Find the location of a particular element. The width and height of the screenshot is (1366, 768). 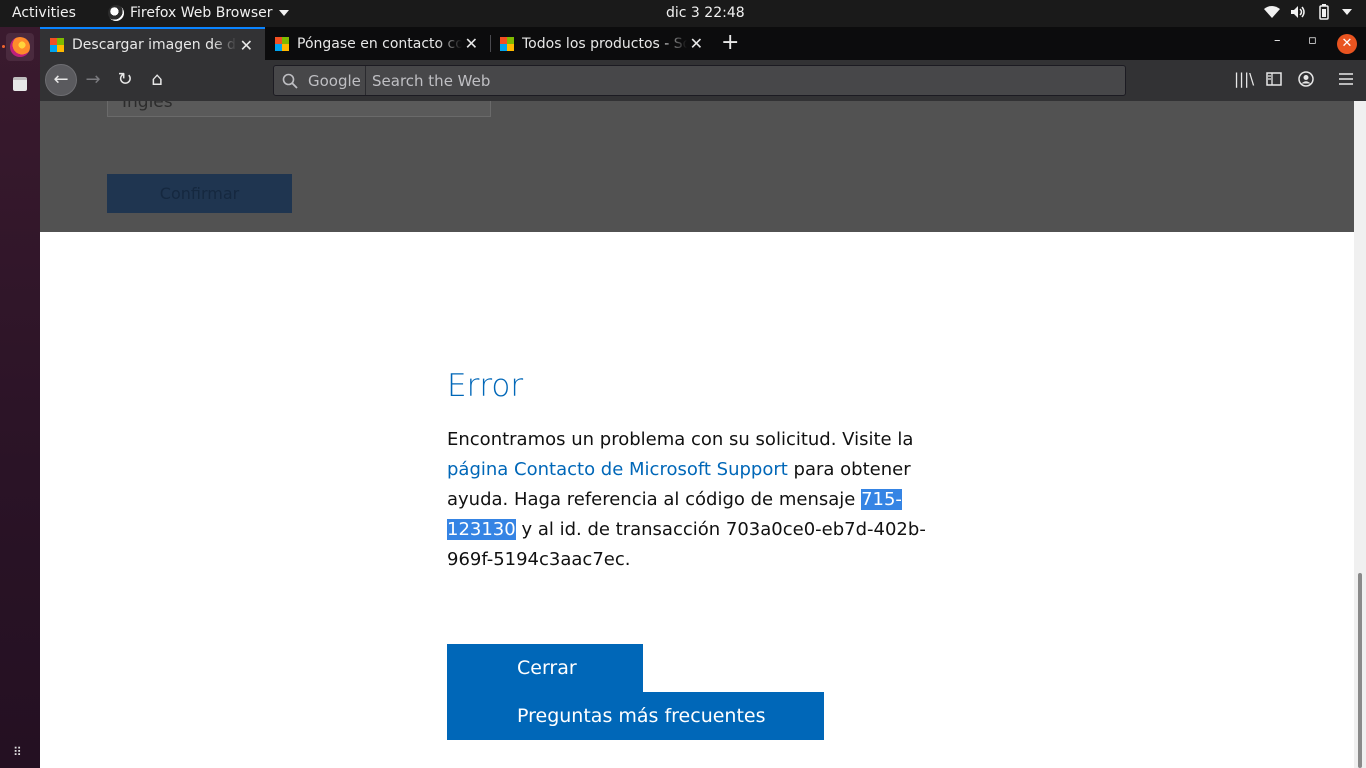

dock-firefox is located at coordinates (20, 47).